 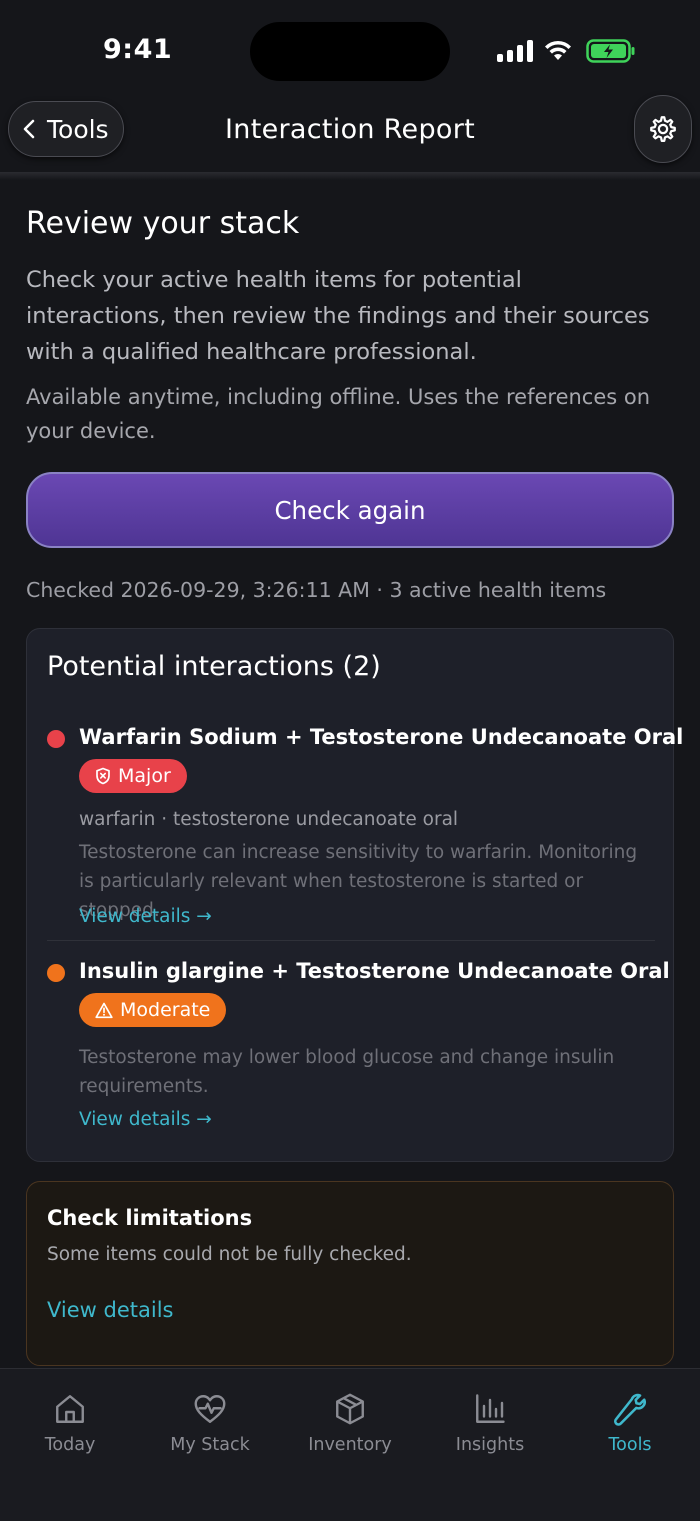 What do you see at coordinates (350, 51) in the screenshot?
I see `dynamic-island` at bounding box center [350, 51].